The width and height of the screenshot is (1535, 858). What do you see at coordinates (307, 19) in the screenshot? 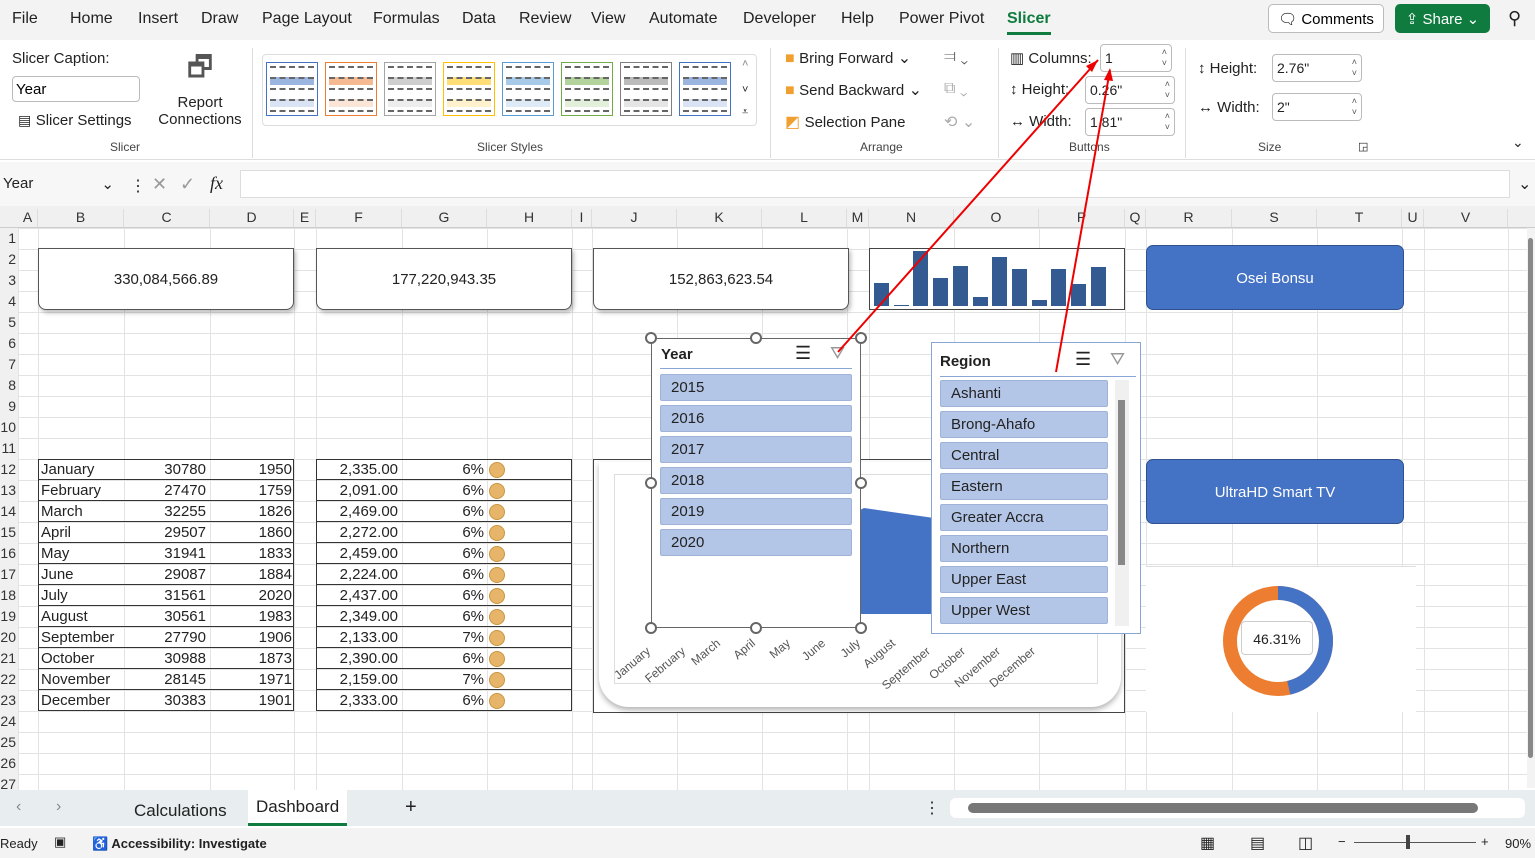
I see `menu-page-layout: Page Layout` at bounding box center [307, 19].